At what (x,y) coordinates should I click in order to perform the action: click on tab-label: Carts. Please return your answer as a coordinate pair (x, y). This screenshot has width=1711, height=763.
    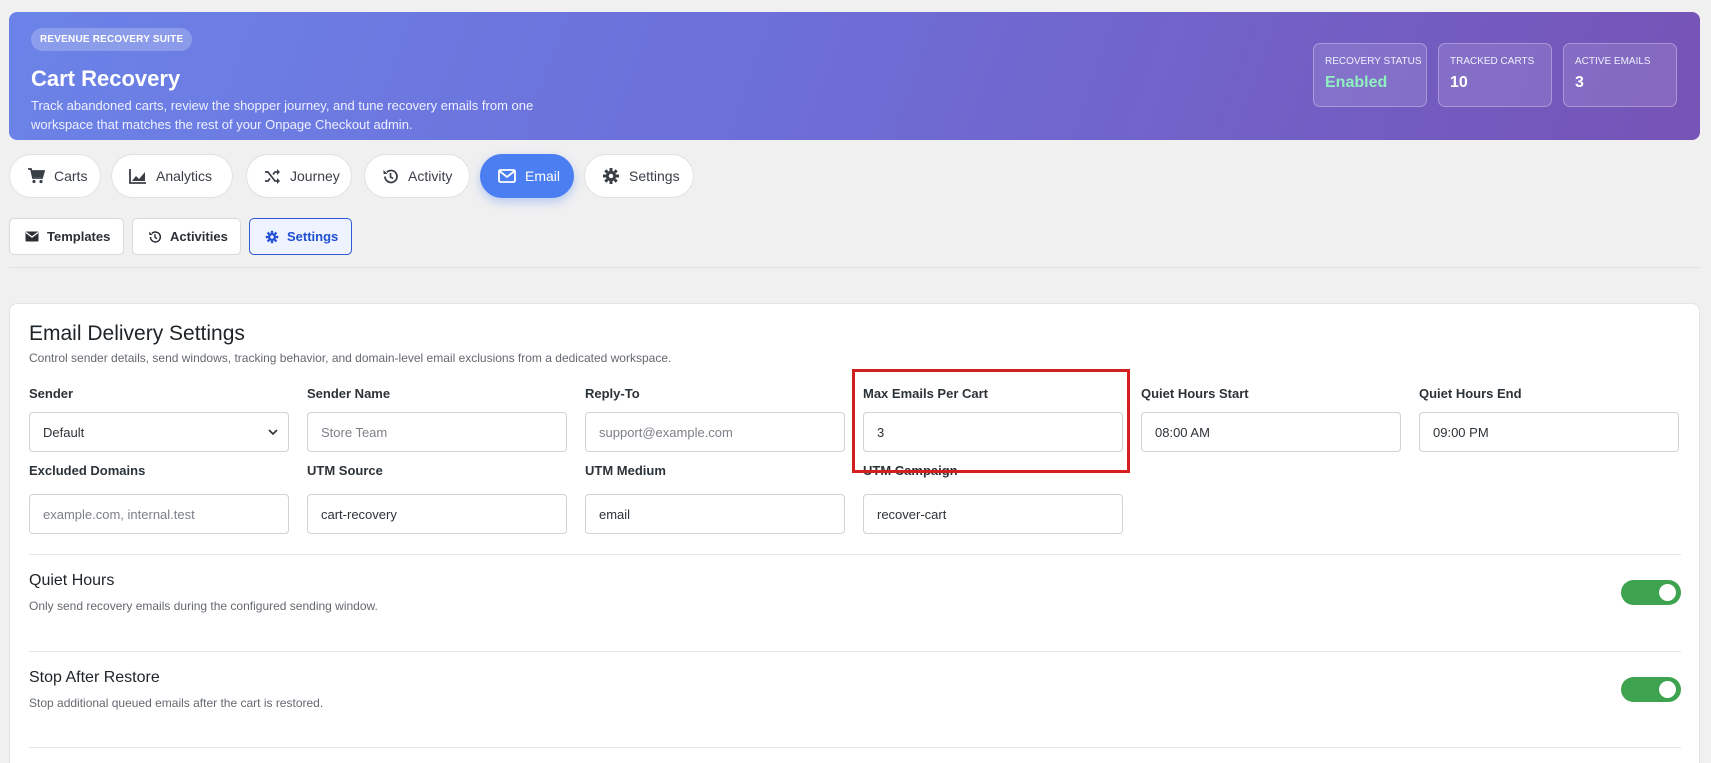
    Looking at the image, I should click on (71, 176).